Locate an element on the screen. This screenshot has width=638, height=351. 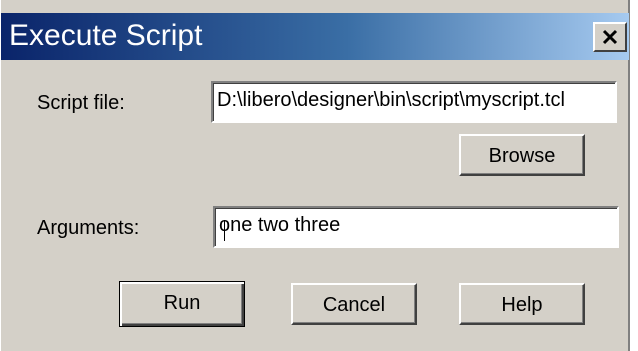
arguments-label: Arguments: is located at coordinates (88, 228).